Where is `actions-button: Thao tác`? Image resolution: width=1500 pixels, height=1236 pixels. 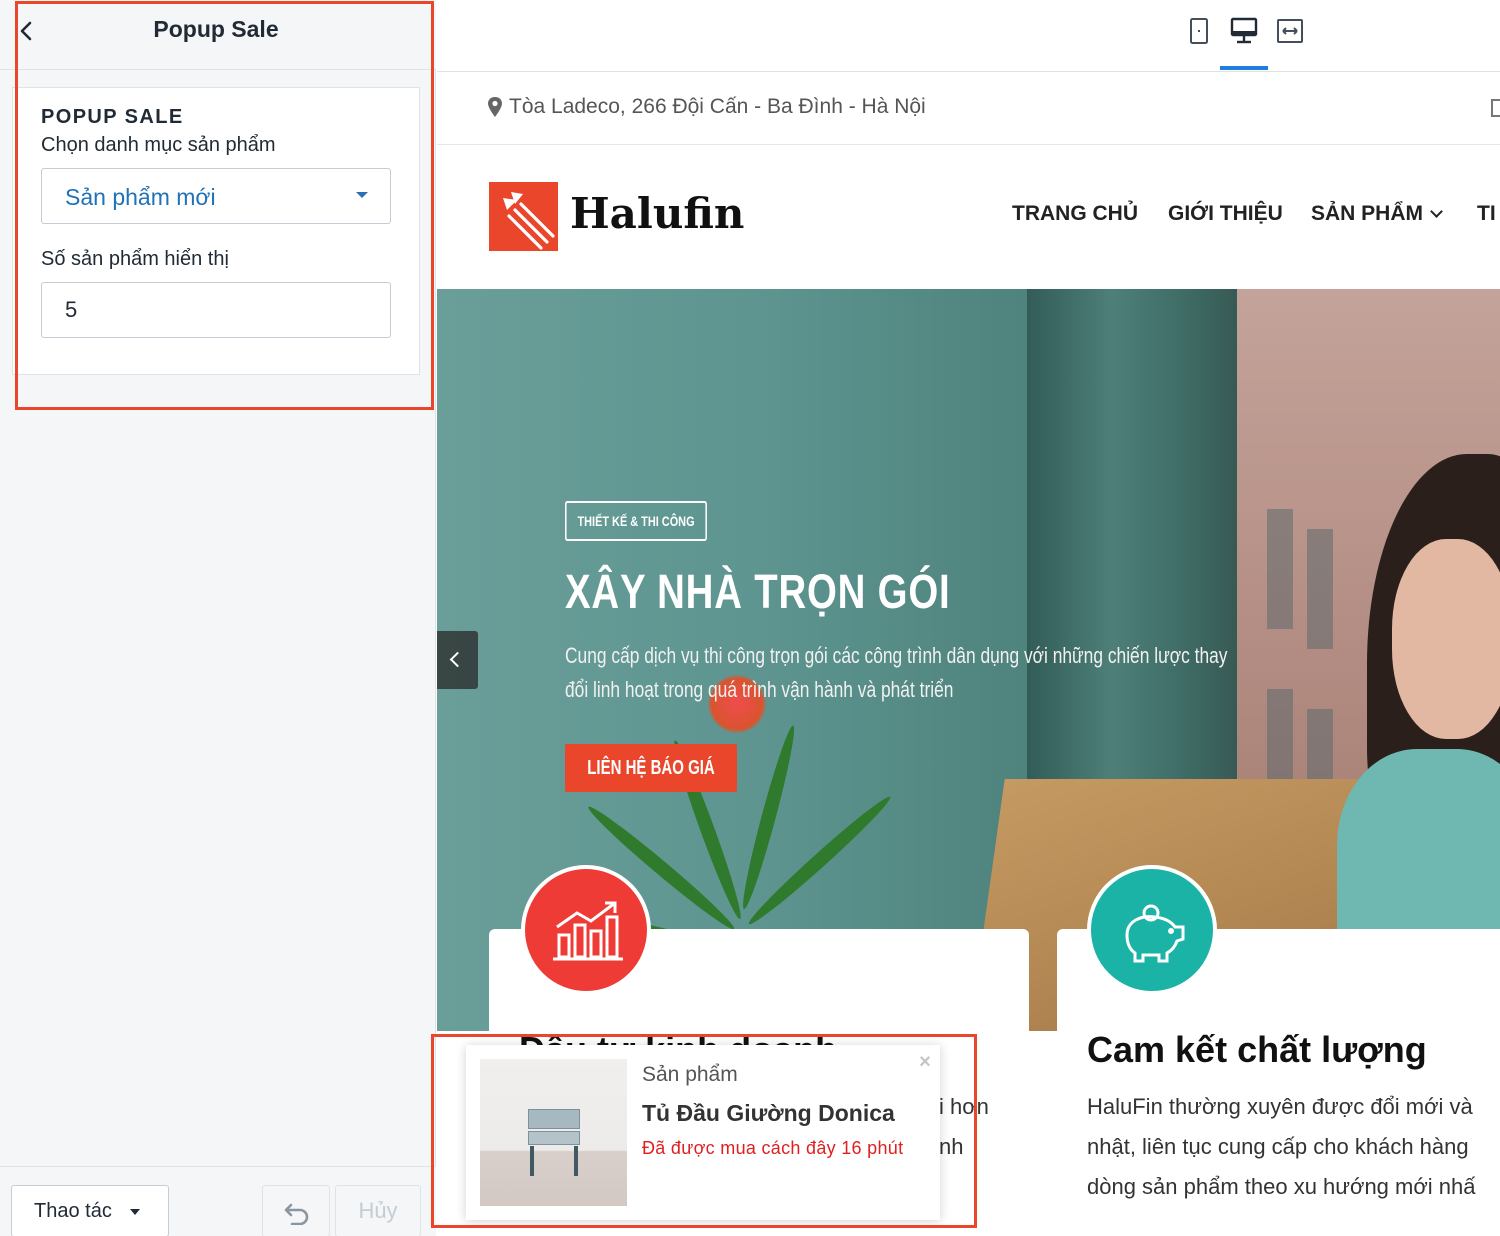
actions-button: Thao tác is located at coordinates (90, 1210).